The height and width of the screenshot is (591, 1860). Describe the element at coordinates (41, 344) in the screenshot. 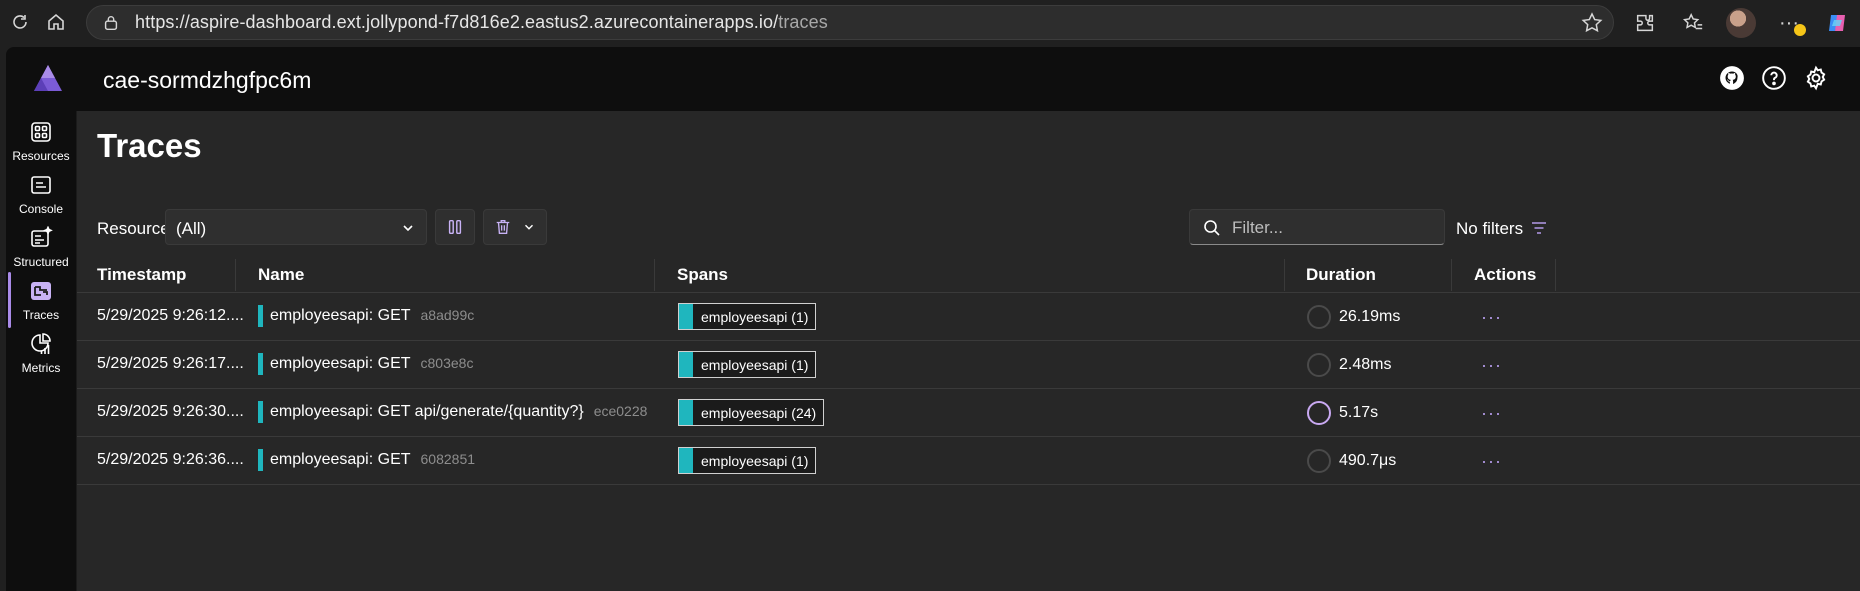

I see `metrics-icon` at that location.